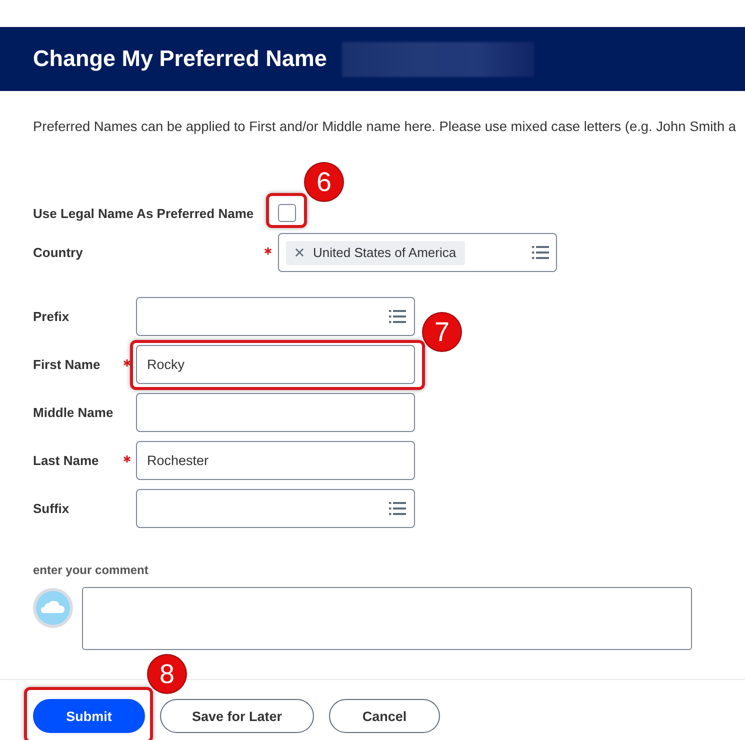  I want to click on text-field, so click(275, 412).